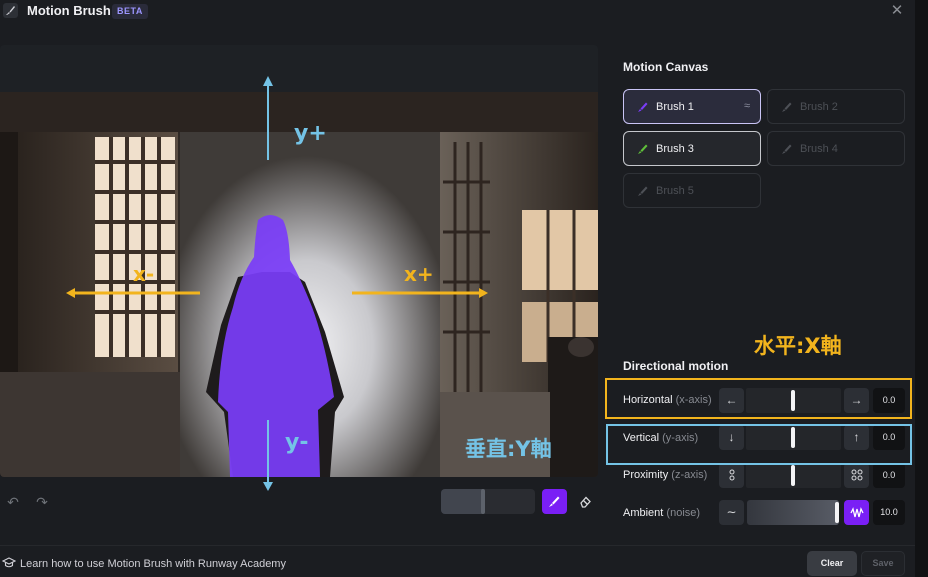 The height and width of the screenshot is (577, 928). What do you see at coordinates (508, 449) in the screenshot?
I see `annotation-vertical: 垂直:Y軸` at bounding box center [508, 449].